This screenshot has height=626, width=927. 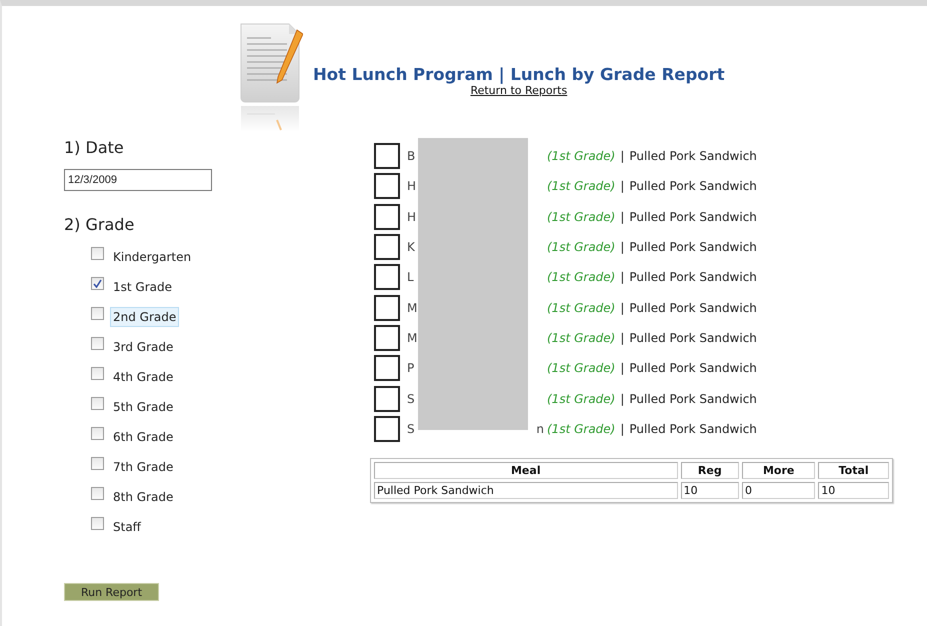 I want to click on date-heading: 1) Date, so click(x=94, y=147).